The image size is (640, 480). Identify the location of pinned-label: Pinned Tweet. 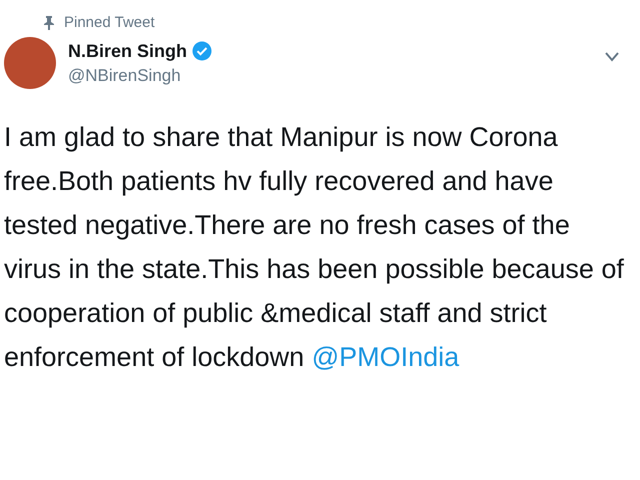
(109, 22).